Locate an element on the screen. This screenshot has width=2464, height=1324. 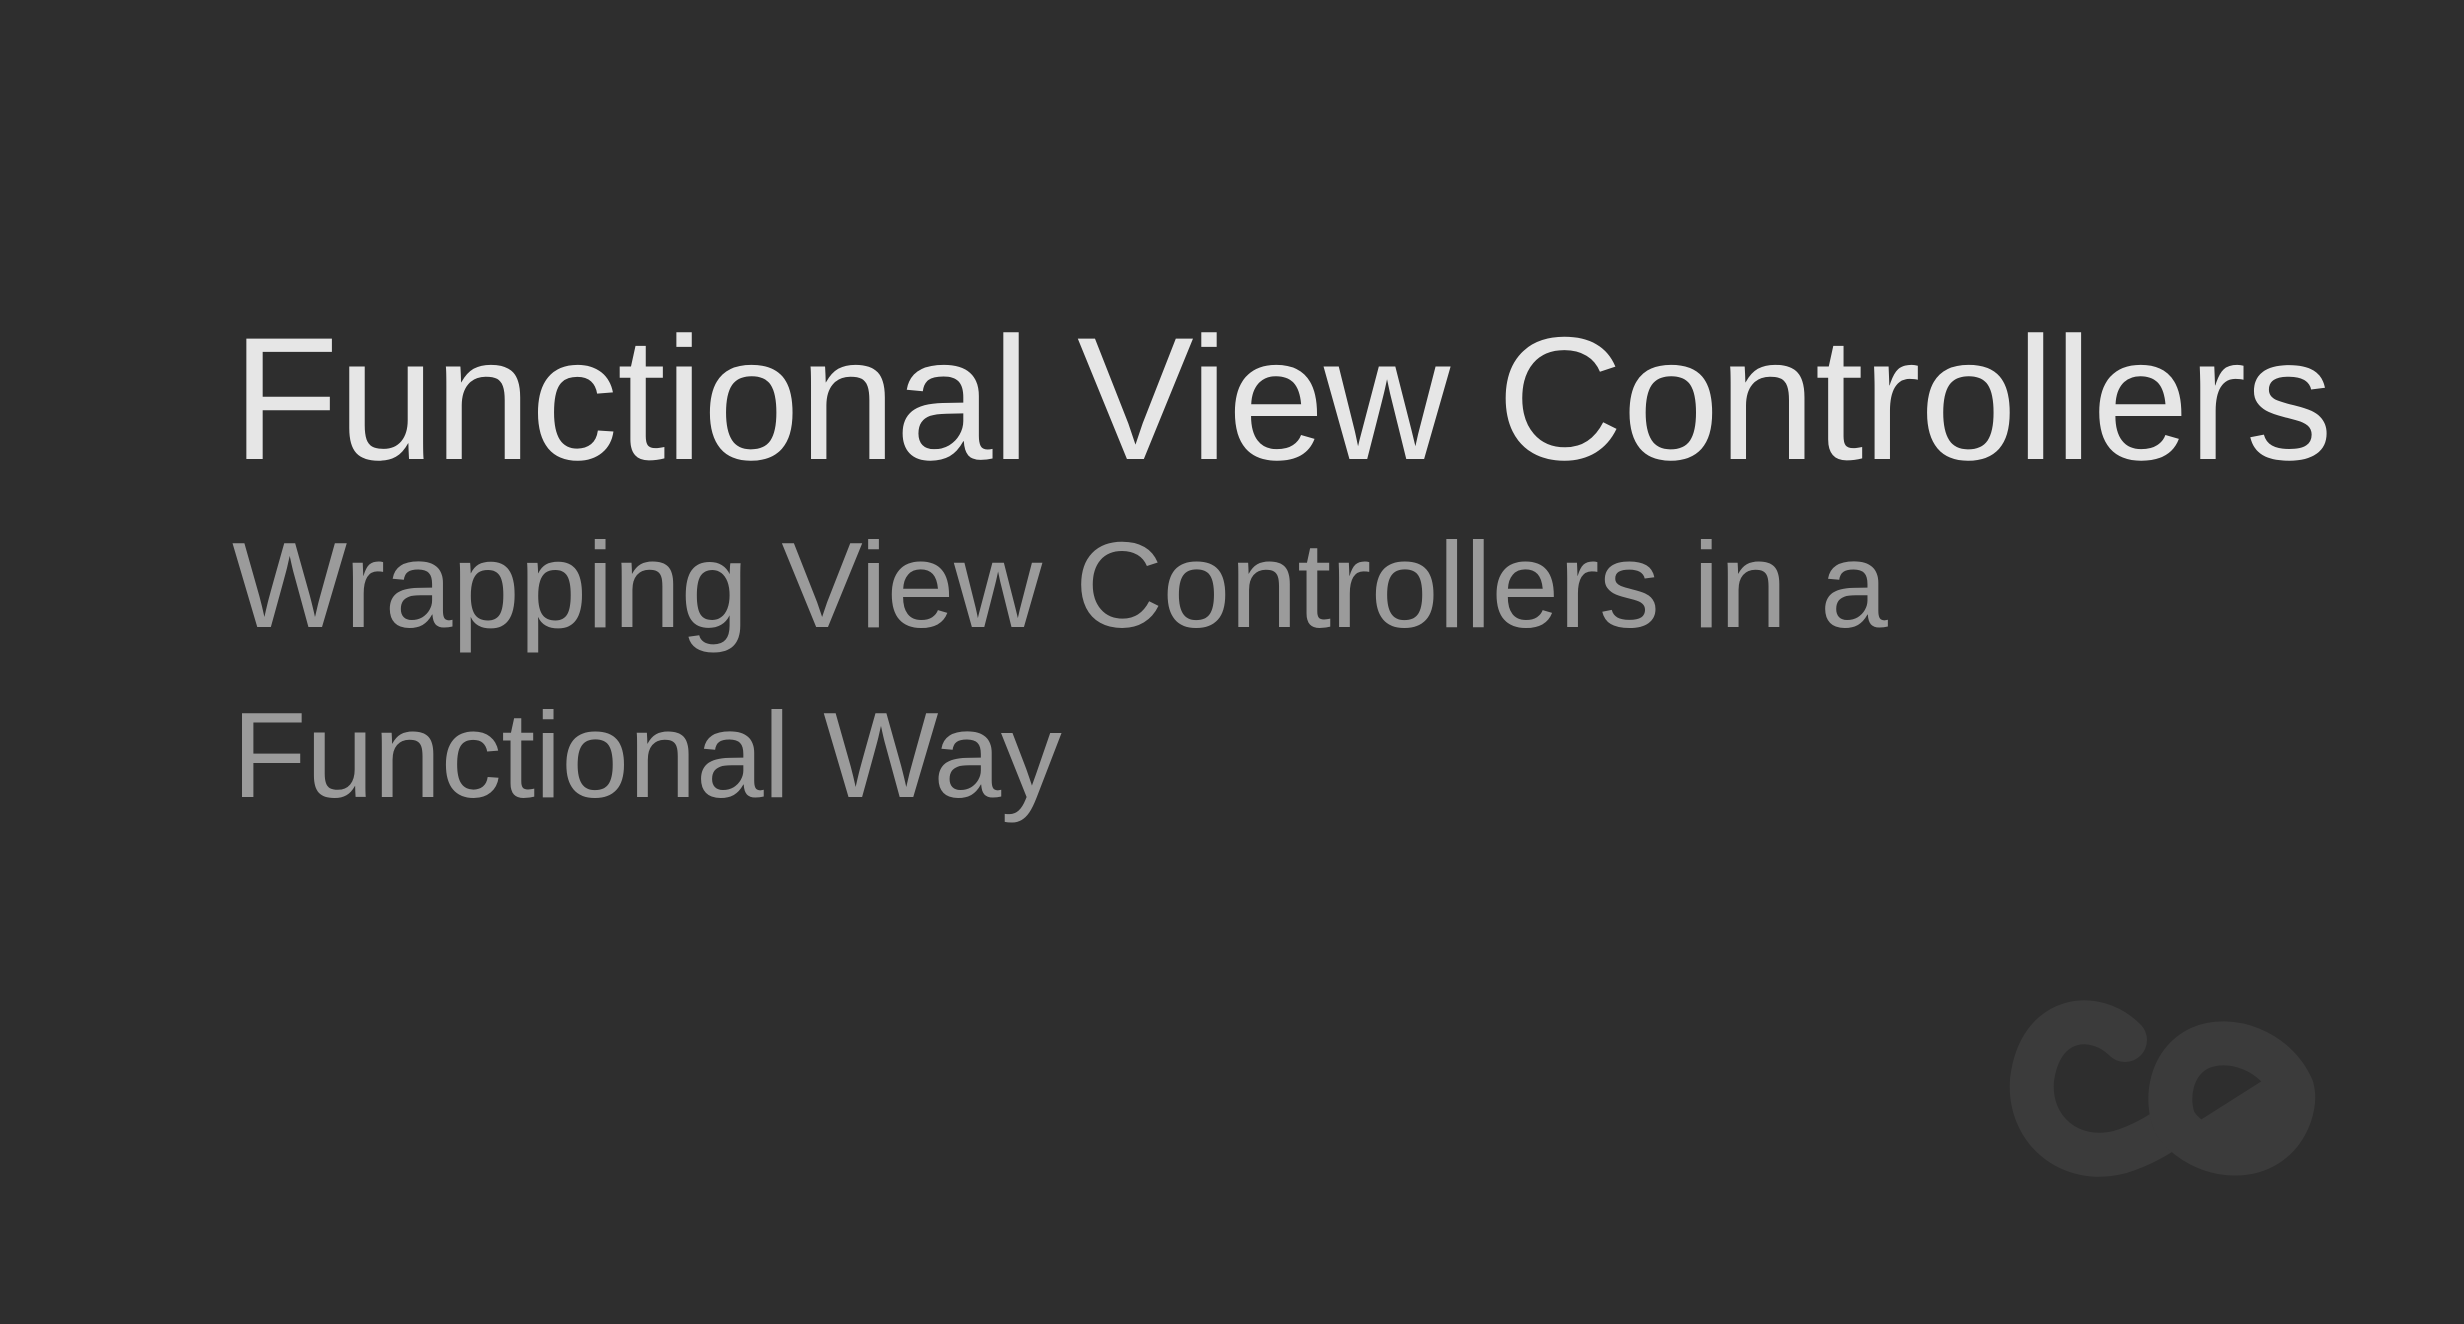
ce-logo-icon is located at coordinates (2162, 1088).